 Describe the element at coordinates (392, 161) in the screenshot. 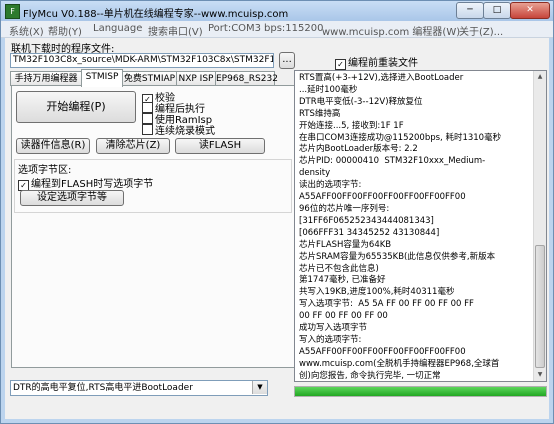

I see `log-line: 芯片PID: 00000410 STM32F10xxx_Medium-` at that location.